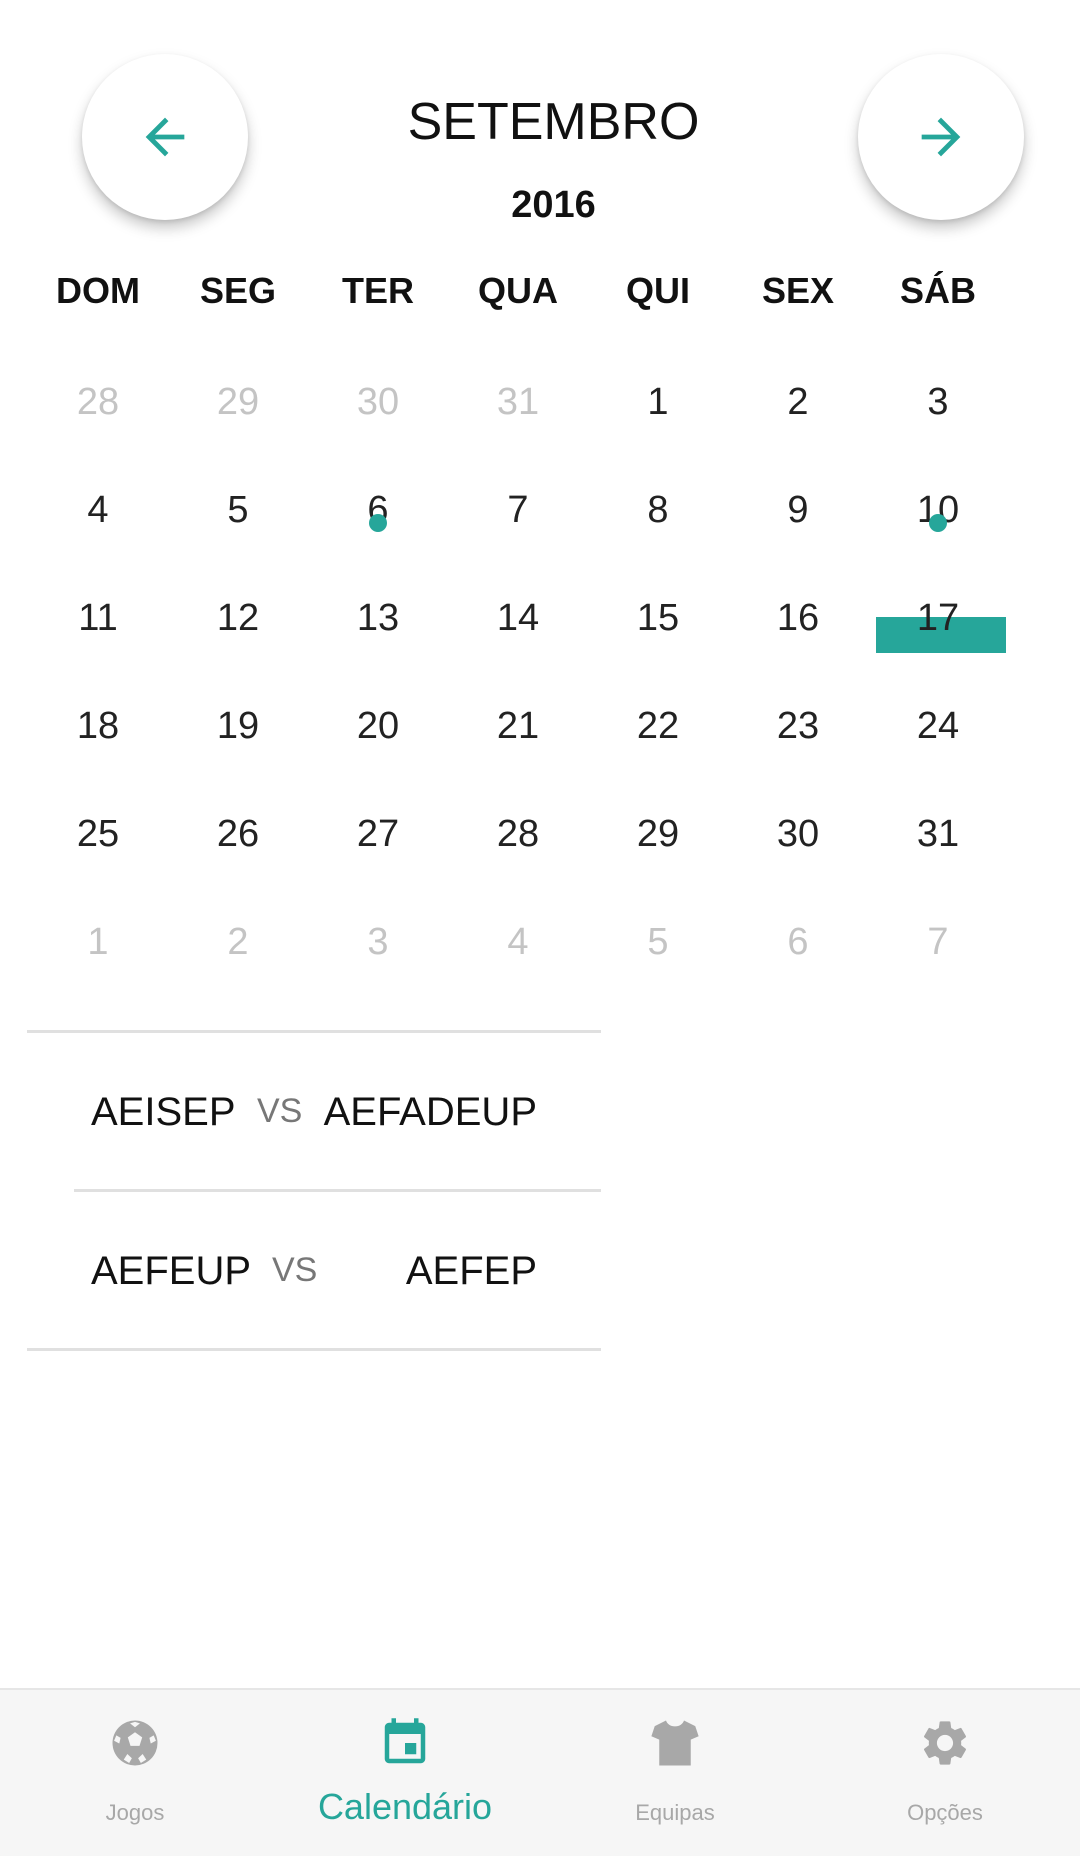 This screenshot has width=1080, height=1856. I want to click on day-number: 18, so click(98, 726).